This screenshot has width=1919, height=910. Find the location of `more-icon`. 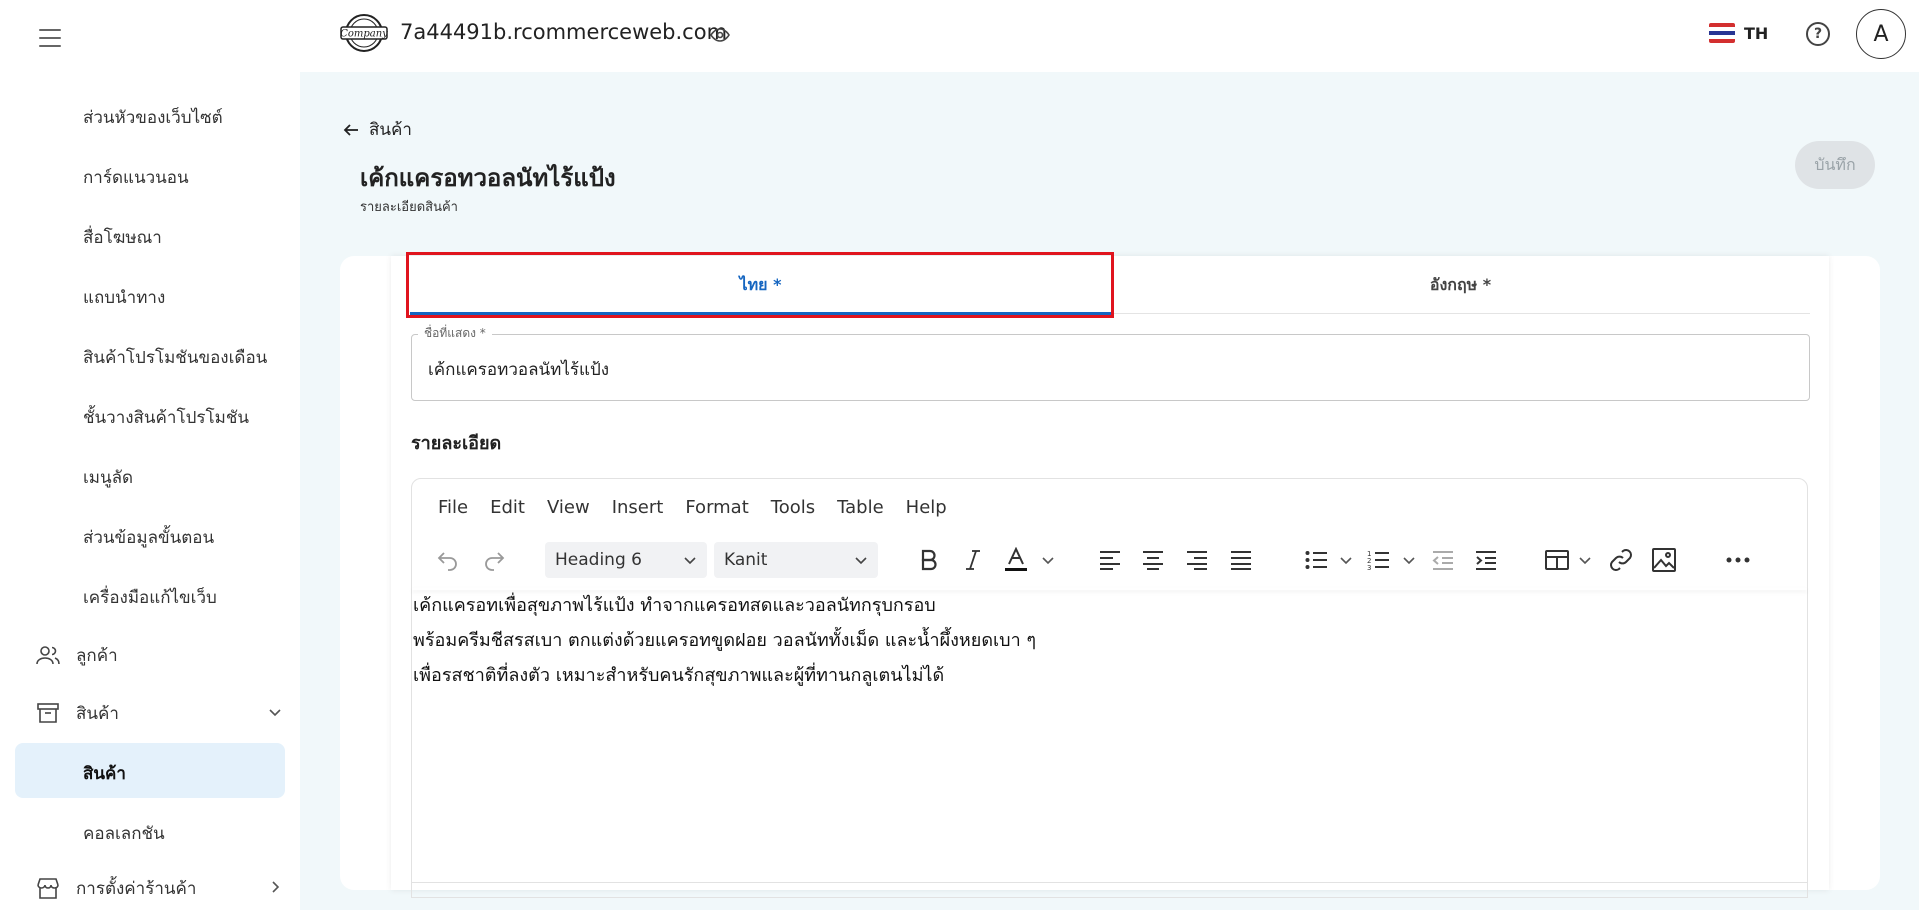

more-icon is located at coordinates (1738, 560).